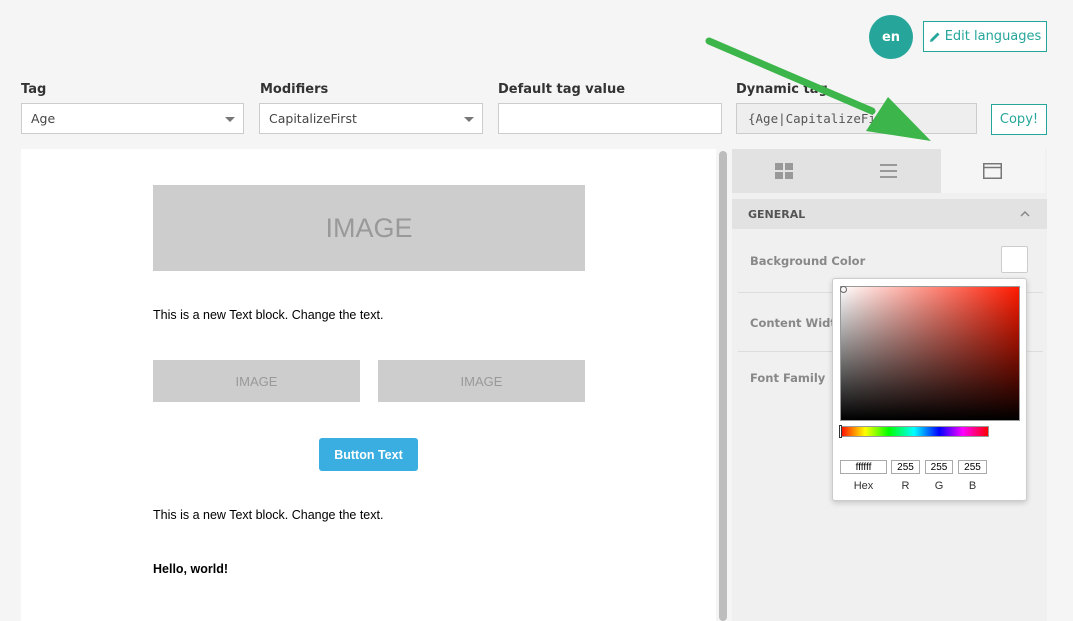 This screenshot has height=621, width=1073. I want to click on annotation-arrow, so click(818, 89).